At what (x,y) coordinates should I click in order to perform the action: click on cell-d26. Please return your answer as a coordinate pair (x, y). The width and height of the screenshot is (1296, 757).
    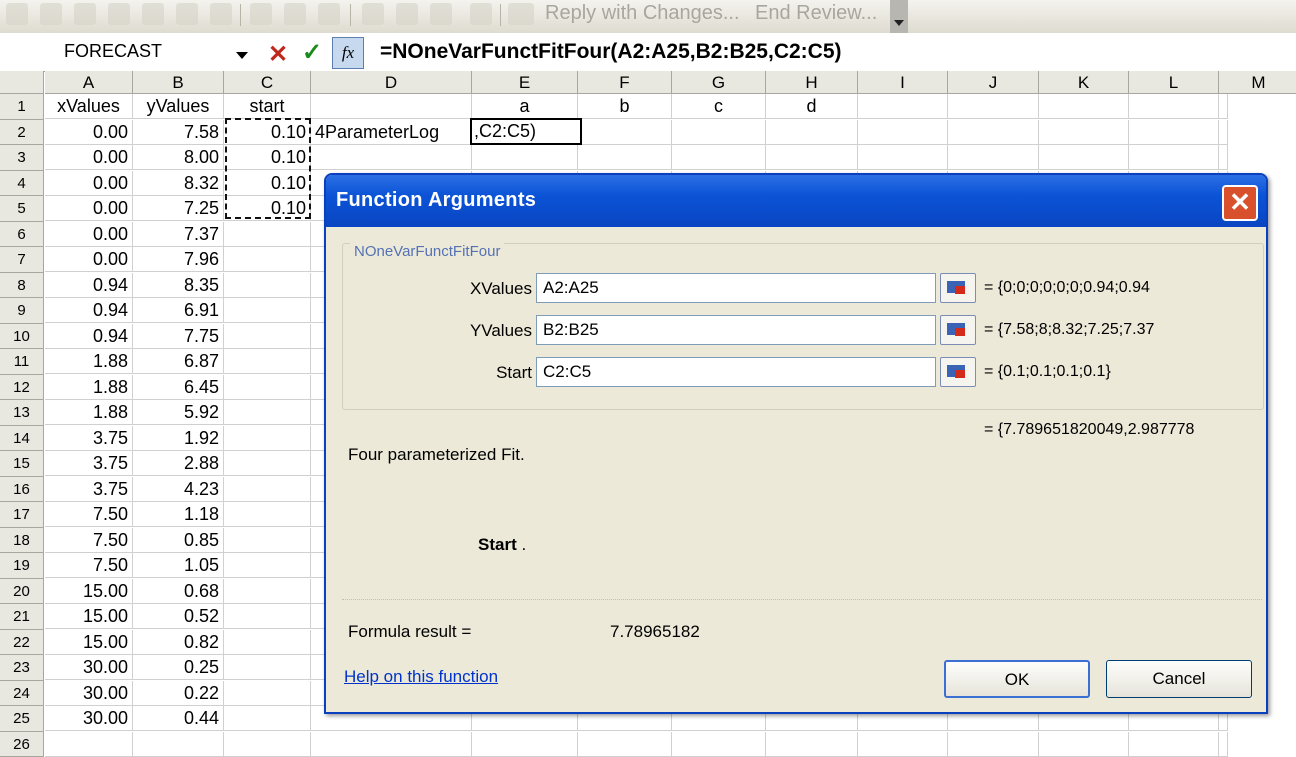
    Looking at the image, I should click on (391, 744).